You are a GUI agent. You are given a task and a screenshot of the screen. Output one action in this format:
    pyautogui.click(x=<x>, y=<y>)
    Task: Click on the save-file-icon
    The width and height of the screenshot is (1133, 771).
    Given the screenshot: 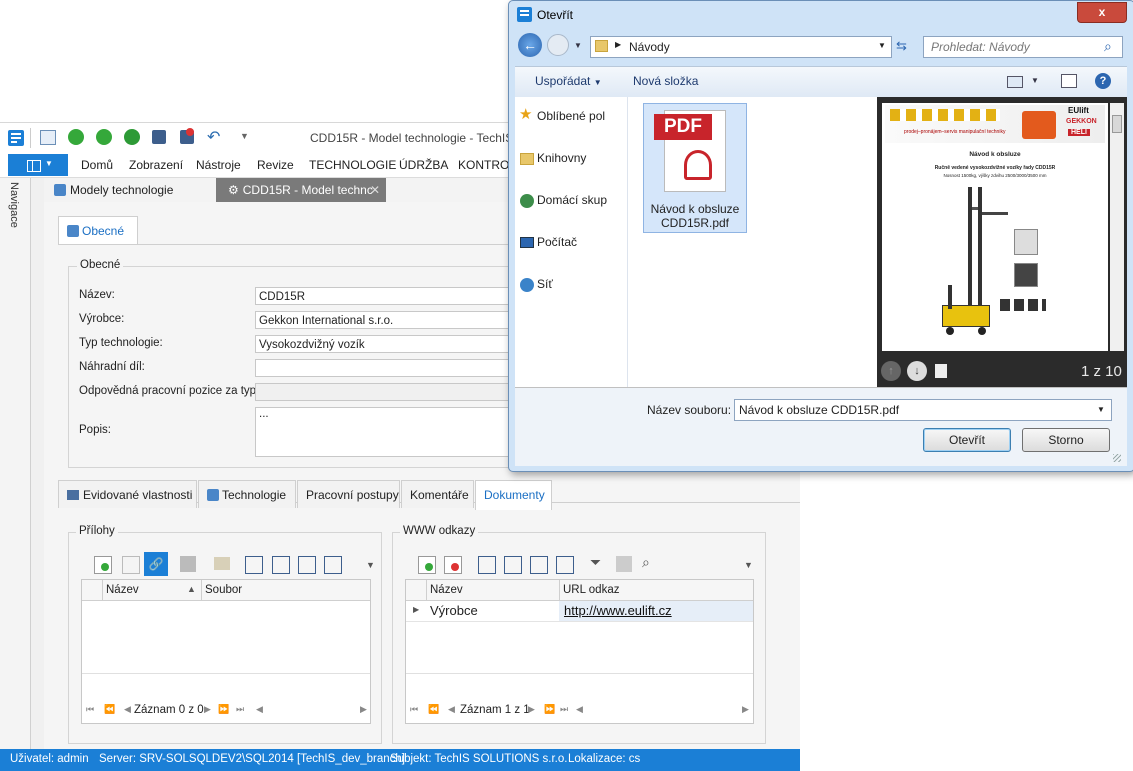 What is the action you would take?
    pyautogui.click(x=188, y=564)
    